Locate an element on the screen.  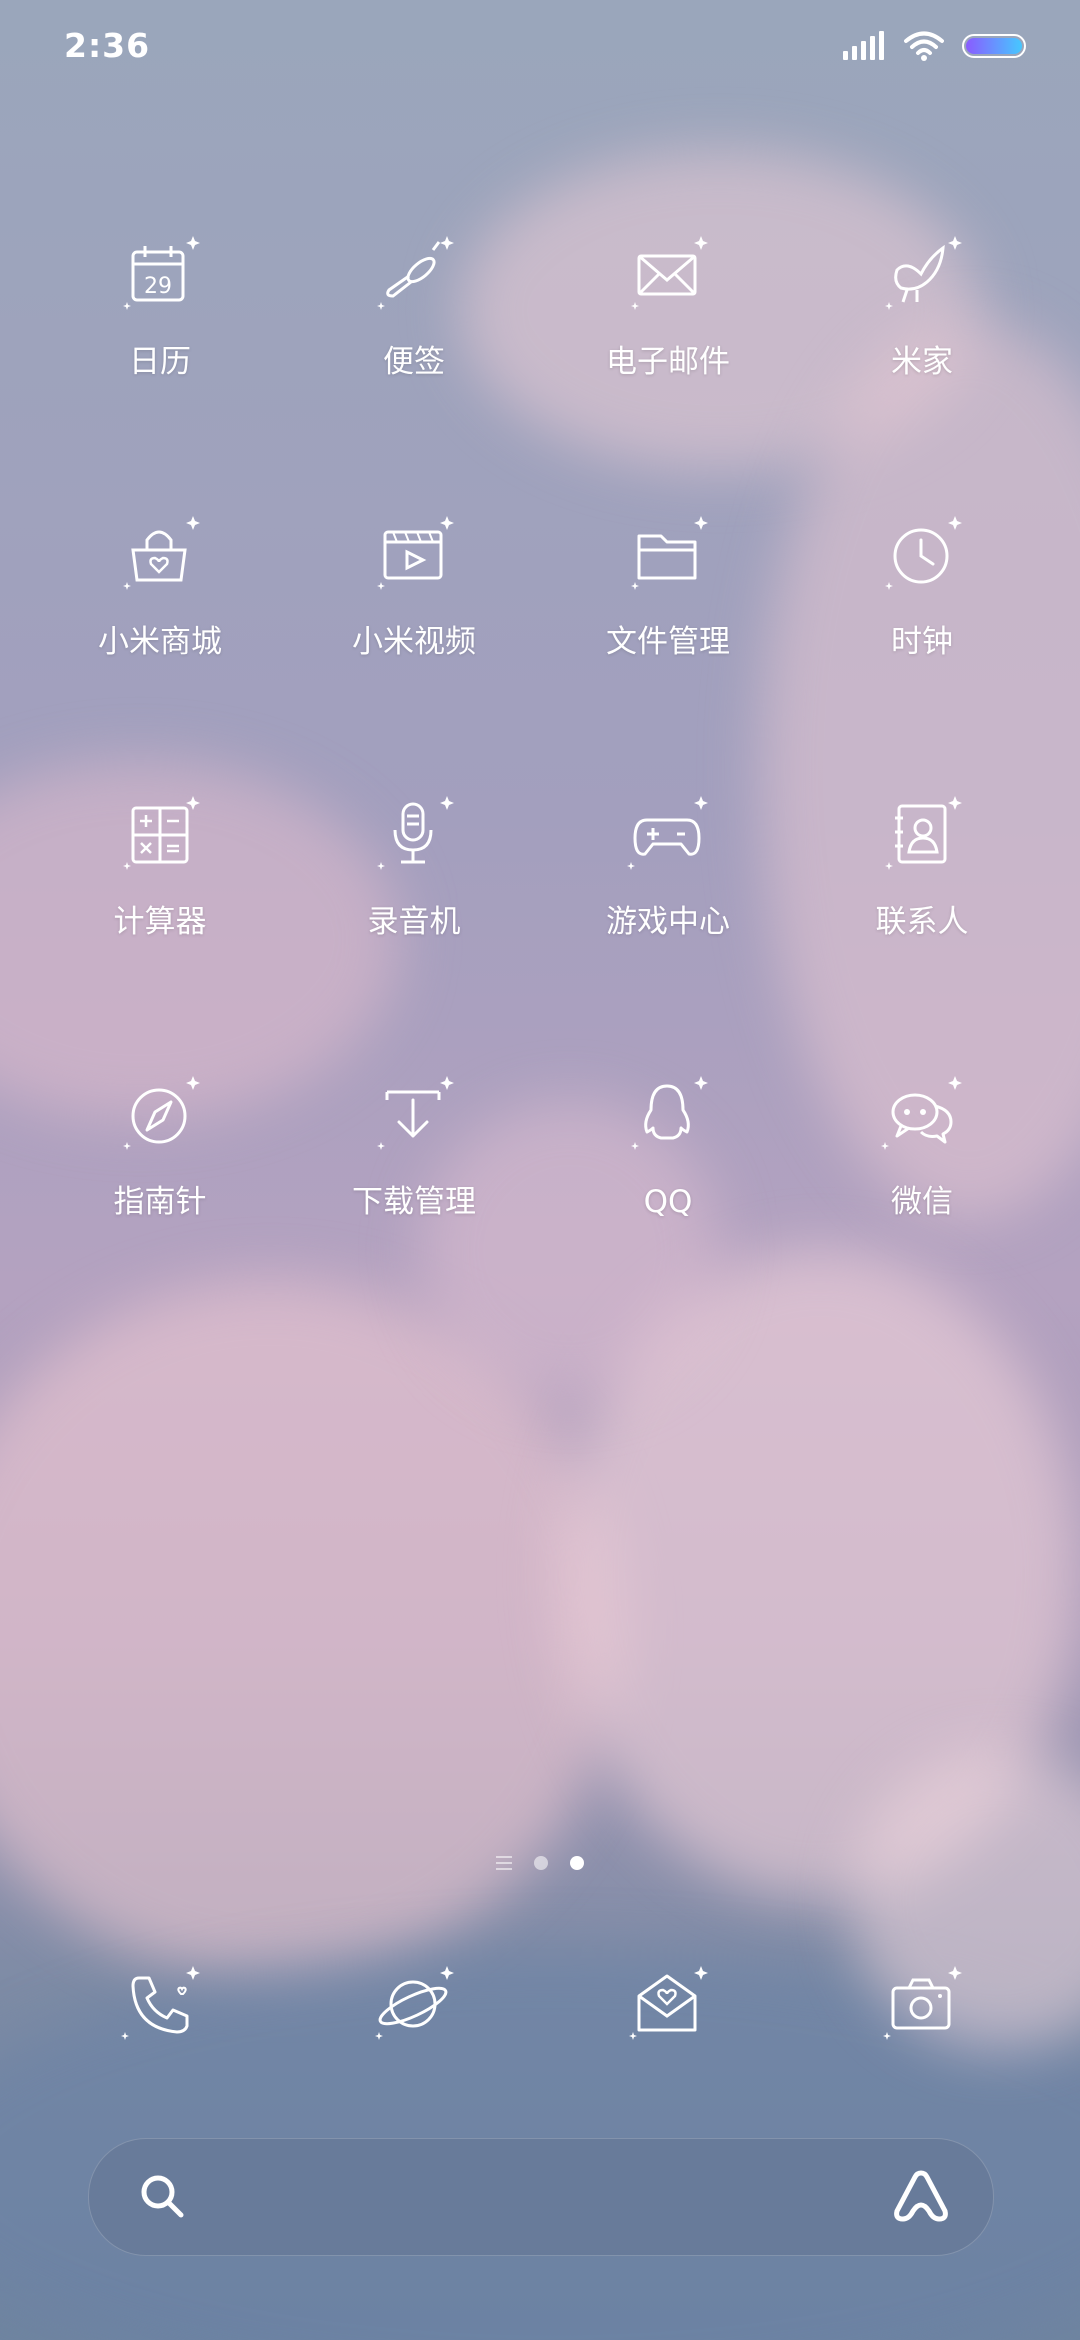
app-compass: 指南针 is located at coordinates (160, 1146).